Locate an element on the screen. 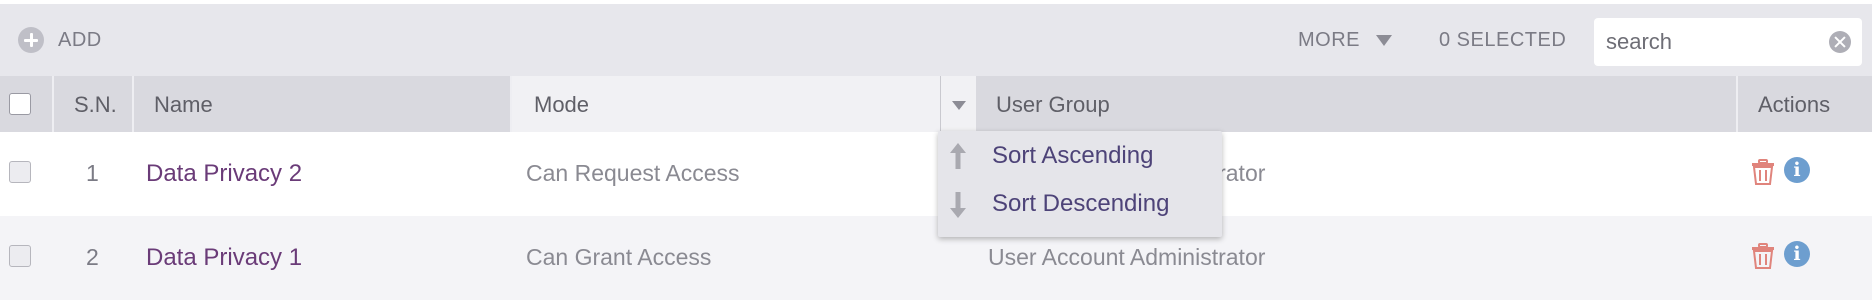  header-name: Name is located at coordinates (323, 104).